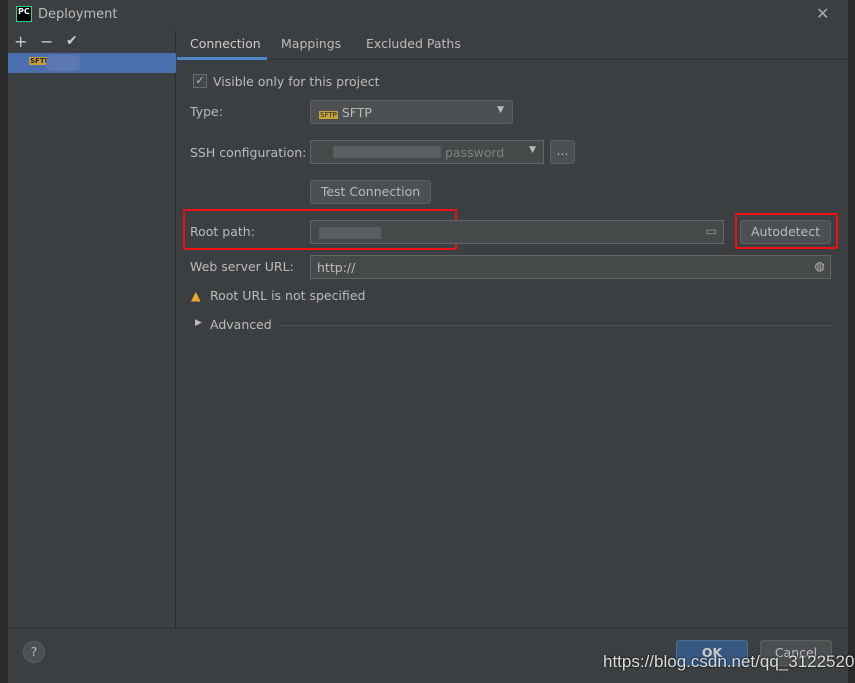 This screenshot has width=855, height=683. Describe the element at coordinates (222, 231) in the screenshot. I see `root-path-label: Root path:` at that location.